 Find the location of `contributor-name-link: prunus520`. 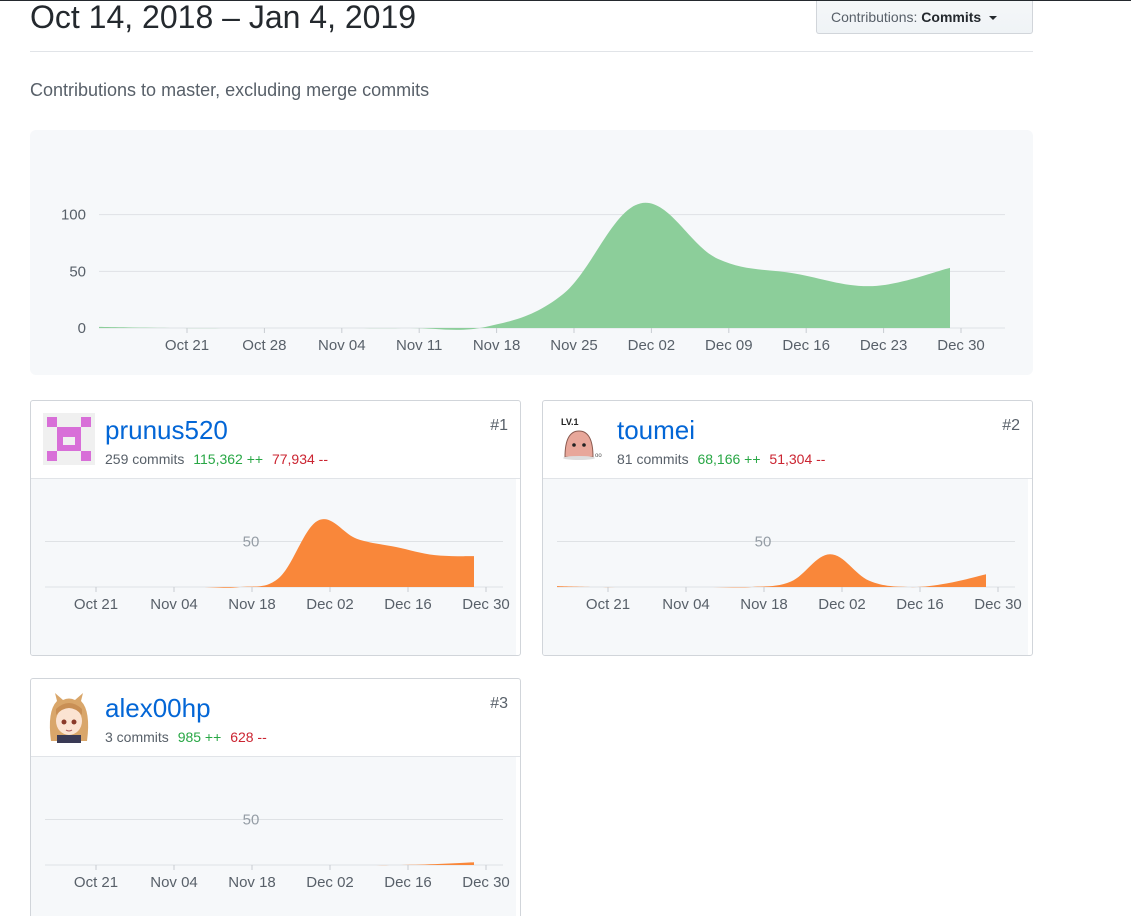

contributor-name-link: prunus520 is located at coordinates (166, 430).